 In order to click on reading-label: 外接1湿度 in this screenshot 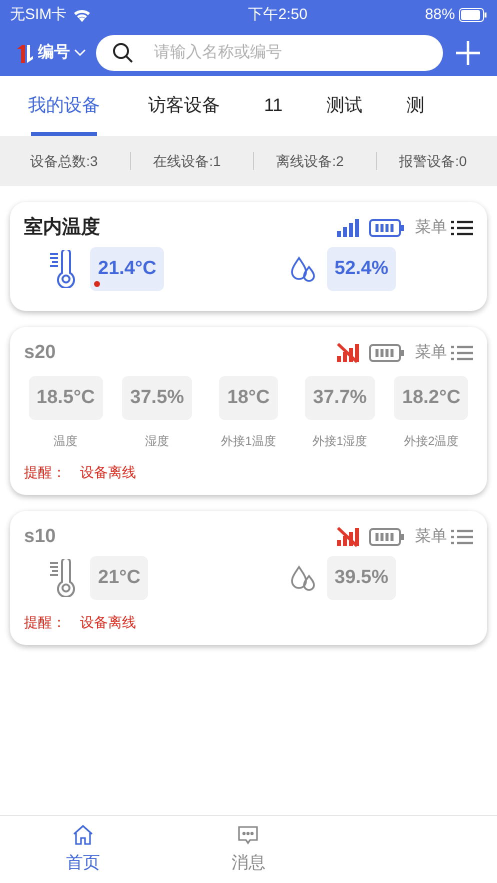, I will do `click(340, 441)`.